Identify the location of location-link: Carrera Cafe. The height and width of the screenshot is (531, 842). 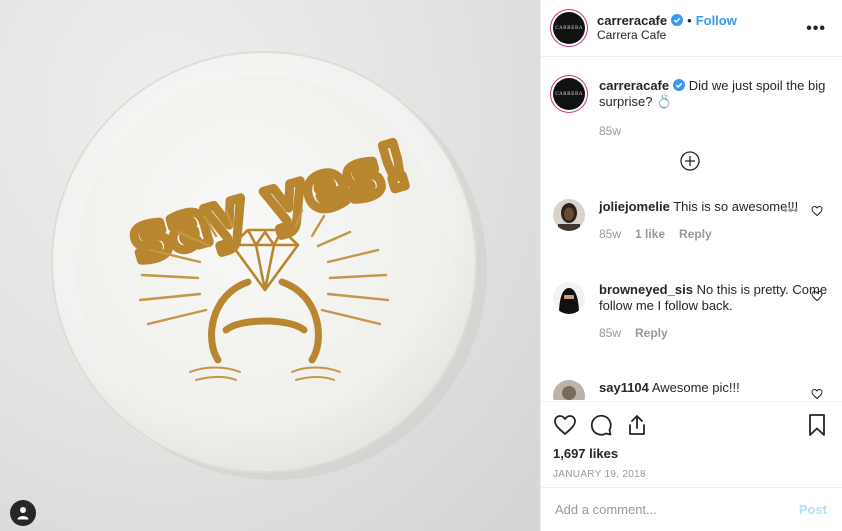
(667, 35).